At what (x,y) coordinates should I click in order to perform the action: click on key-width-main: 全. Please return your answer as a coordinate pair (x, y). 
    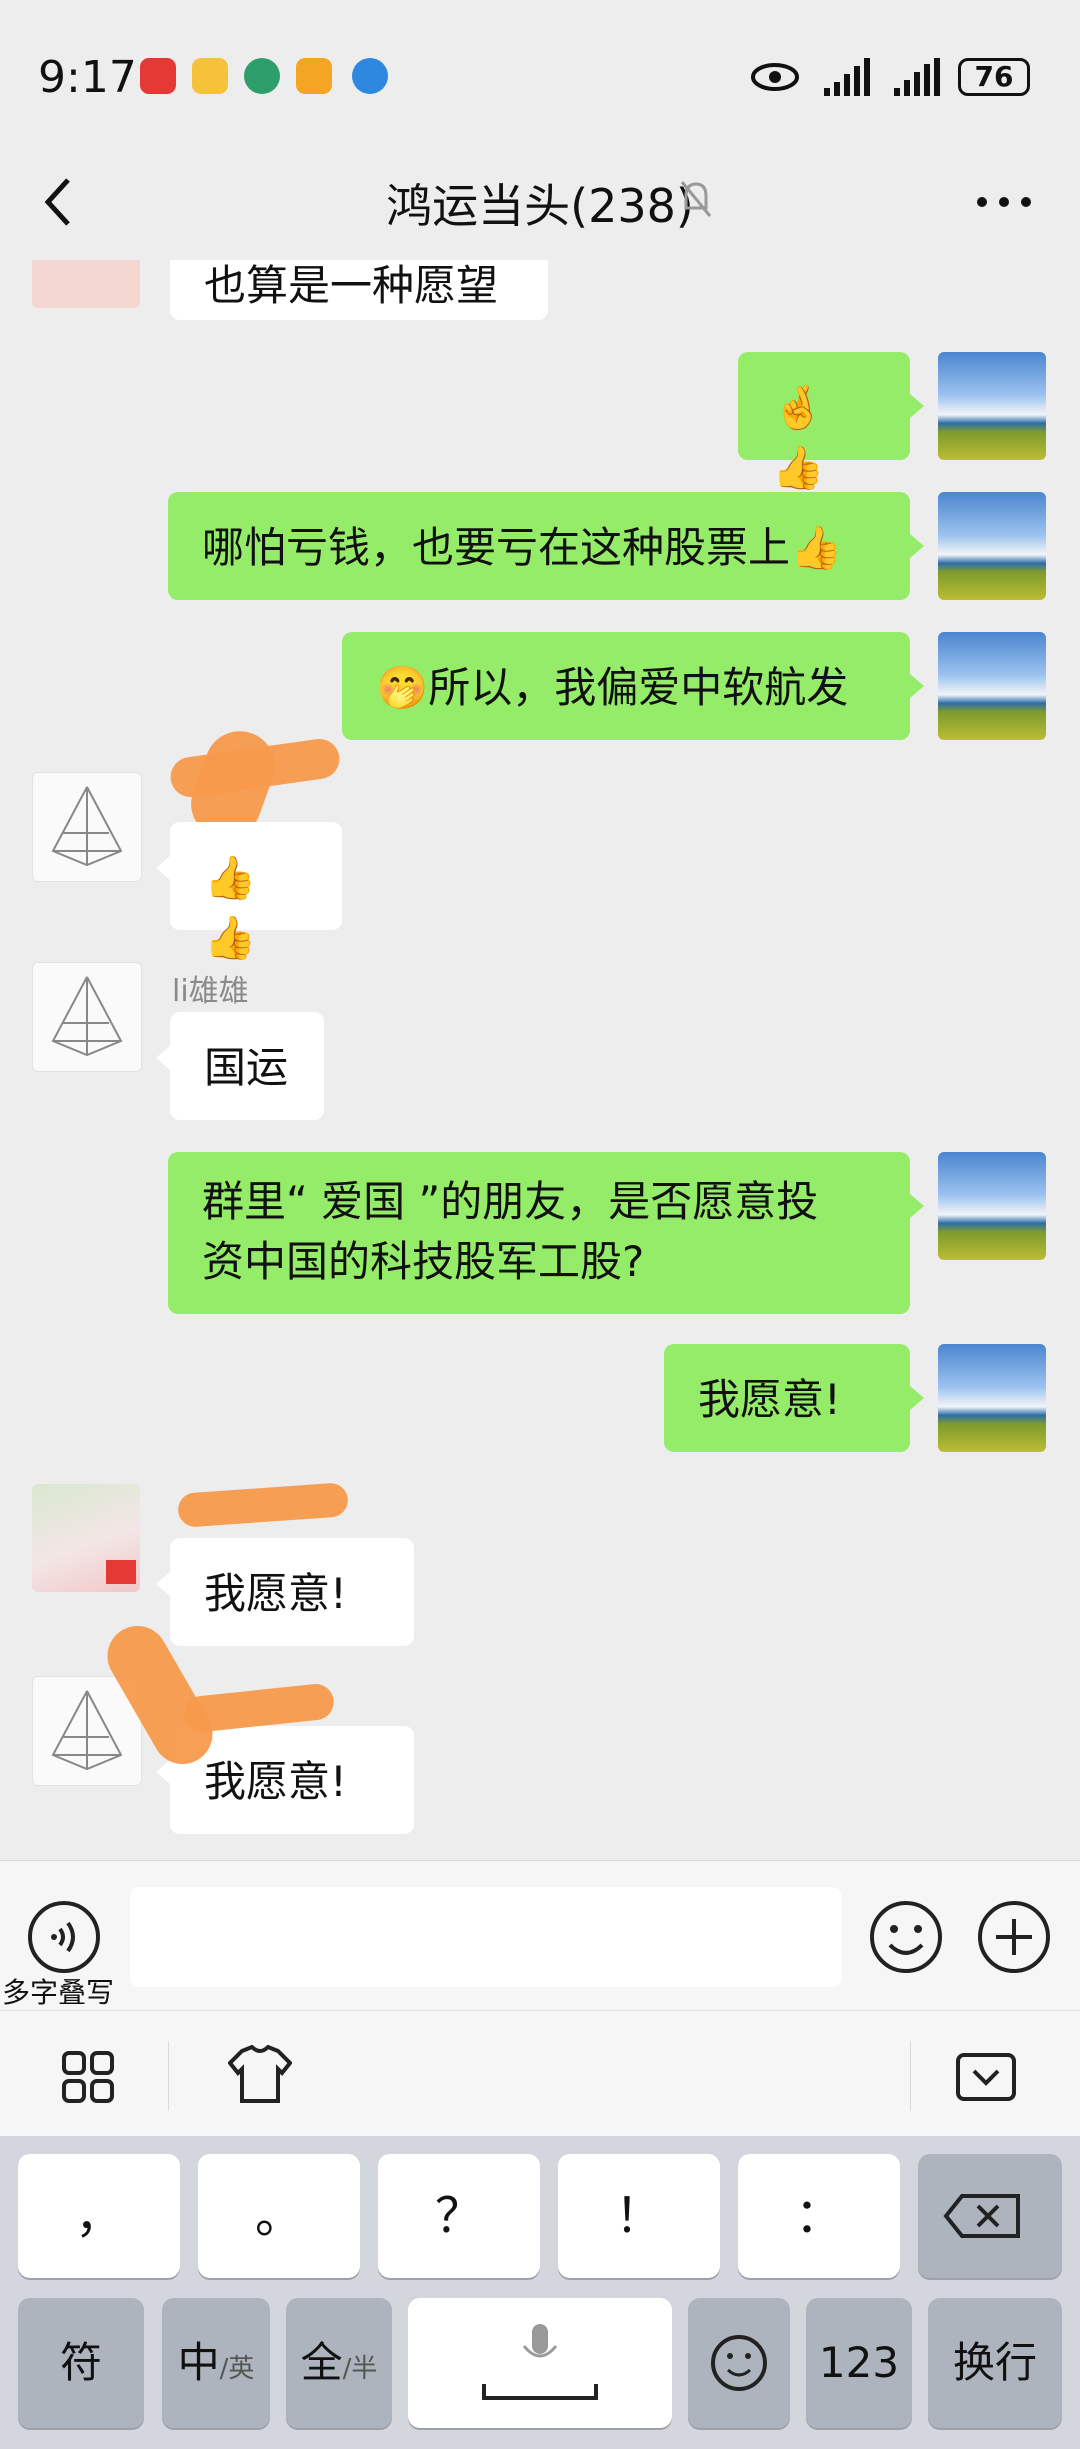
    Looking at the image, I should click on (321, 2362).